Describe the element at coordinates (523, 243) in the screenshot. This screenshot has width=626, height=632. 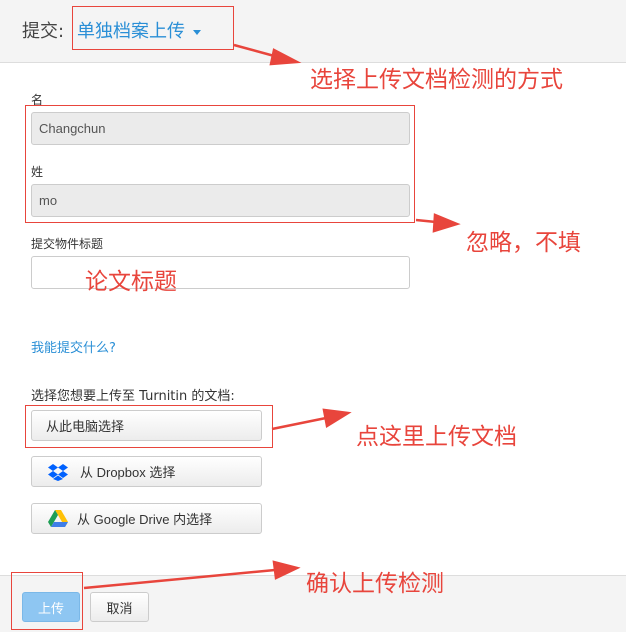
I see `annotation-ignore: 忽略，不填` at that location.